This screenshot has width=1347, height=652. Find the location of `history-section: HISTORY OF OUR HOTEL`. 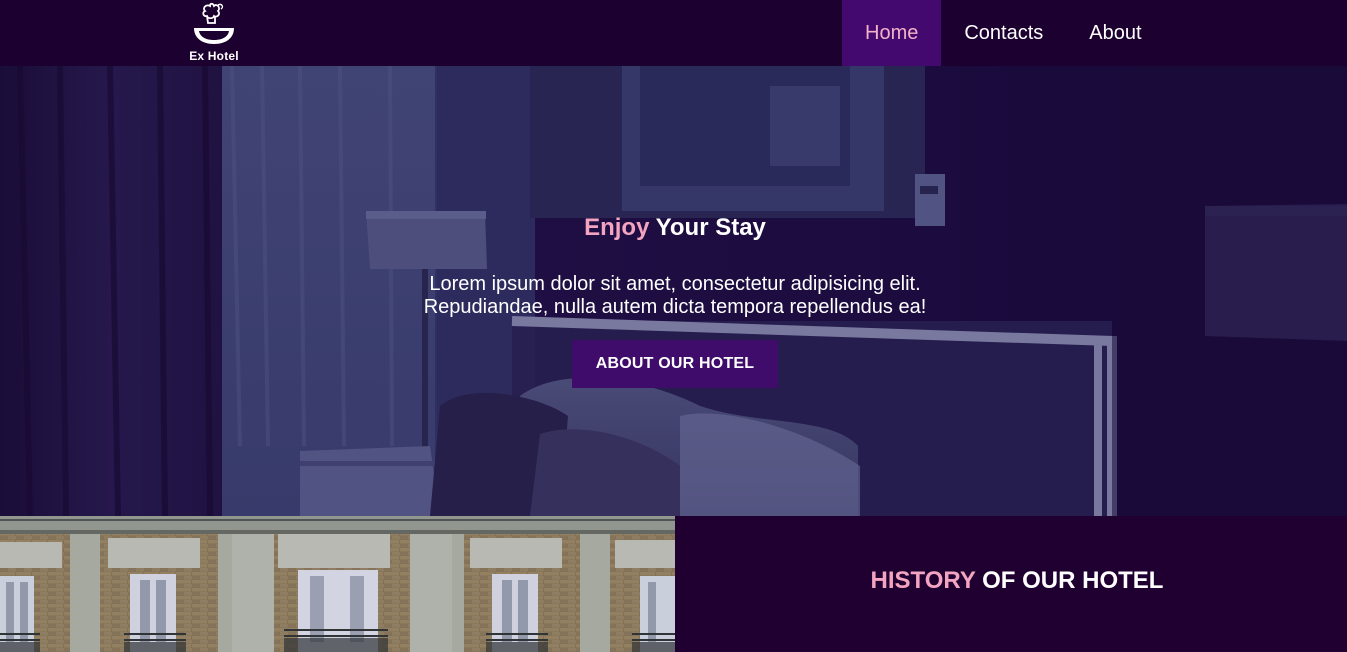

history-section: HISTORY OF OUR HOTEL is located at coordinates (1011, 584).